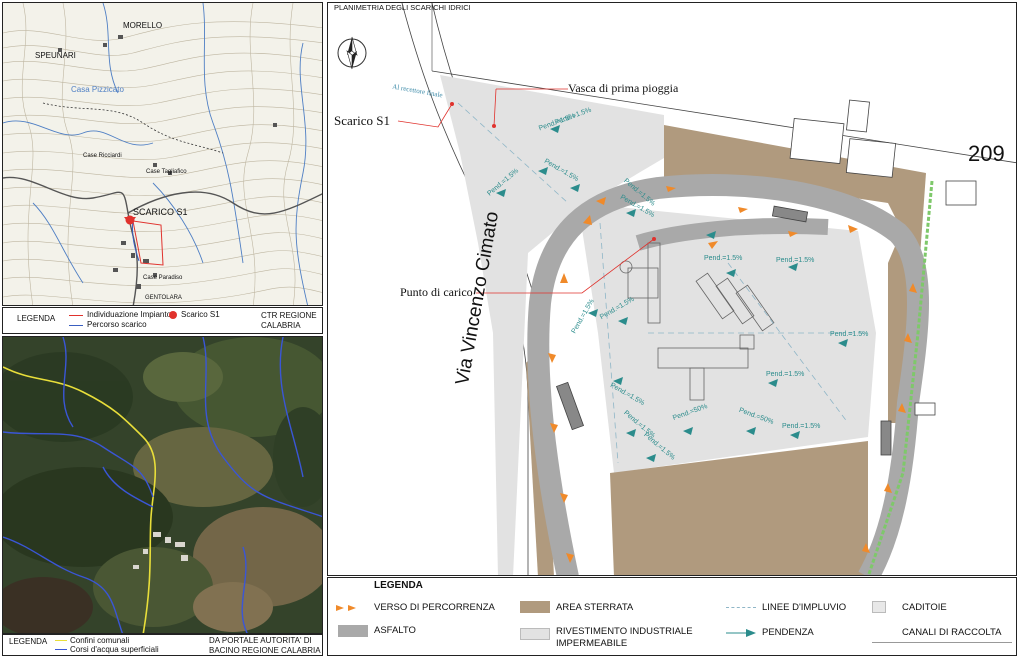 The height and width of the screenshot is (658, 1019). What do you see at coordinates (160, 212) in the screenshot?
I see `scarico-map-label: SCARICO S1` at bounding box center [160, 212].